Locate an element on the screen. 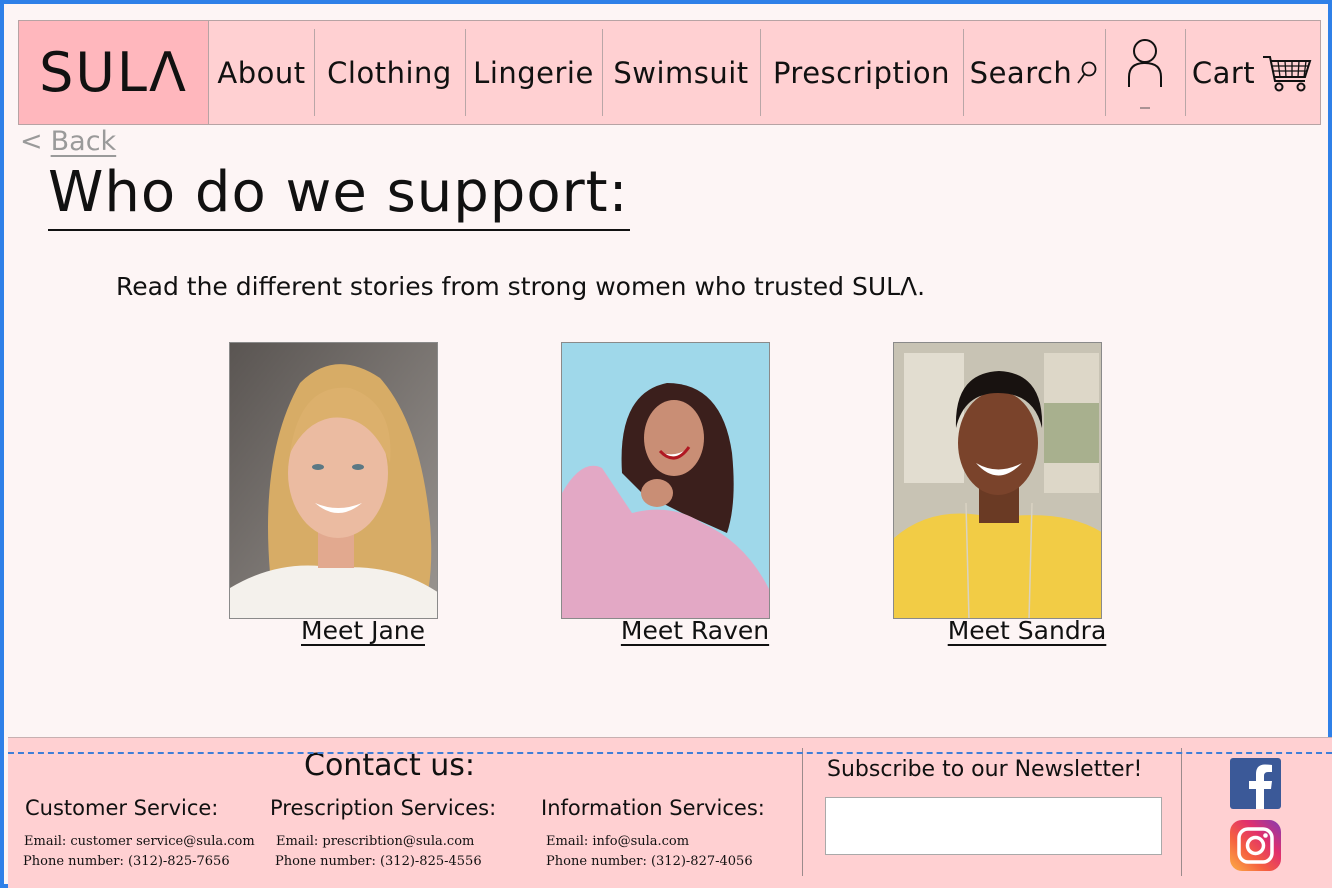  information-services-email: Email: info@sula.com is located at coordinates (617, 841).